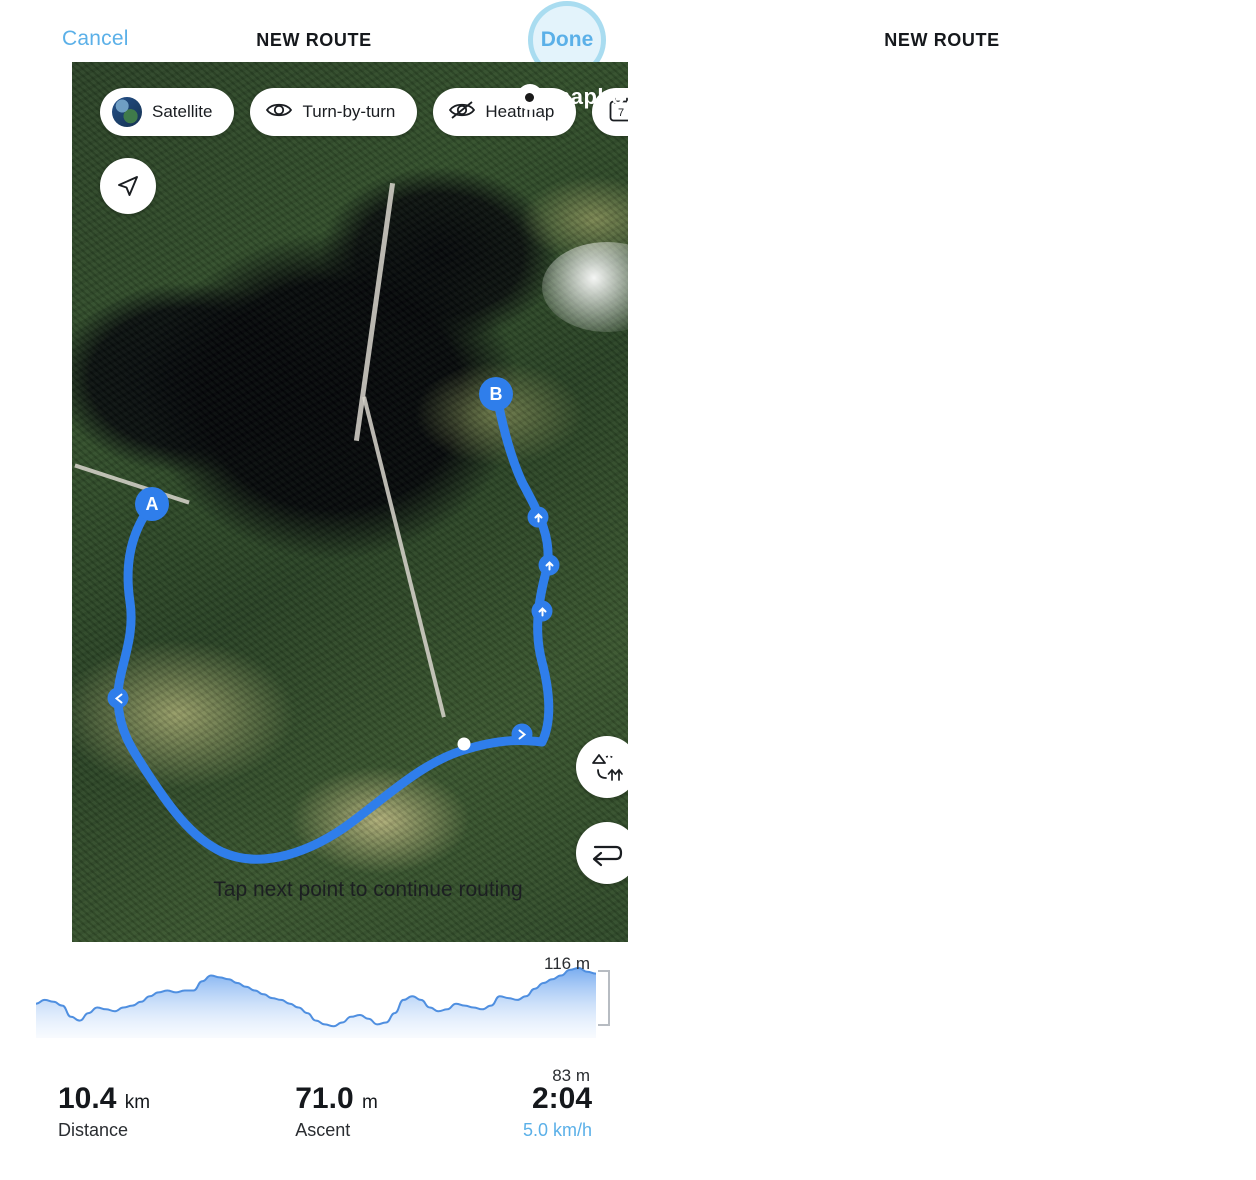 Image resolution: width=1256 pixels, height=1180 pixels. Describe the element at coordinates (137, 1102) in the screenshot. I see `stat-unit: km` at that location.